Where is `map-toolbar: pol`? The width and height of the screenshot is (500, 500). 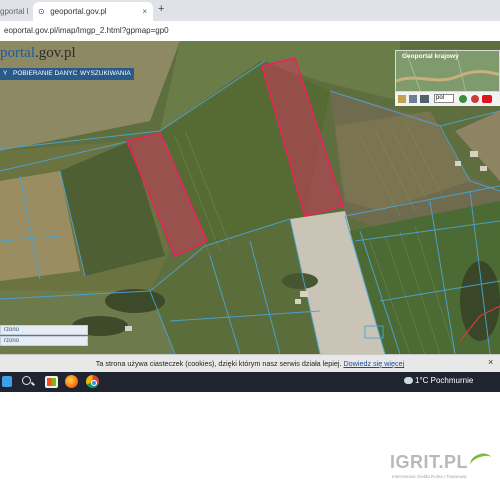
map-toolbar: pol is located at coordinates (447, 99).